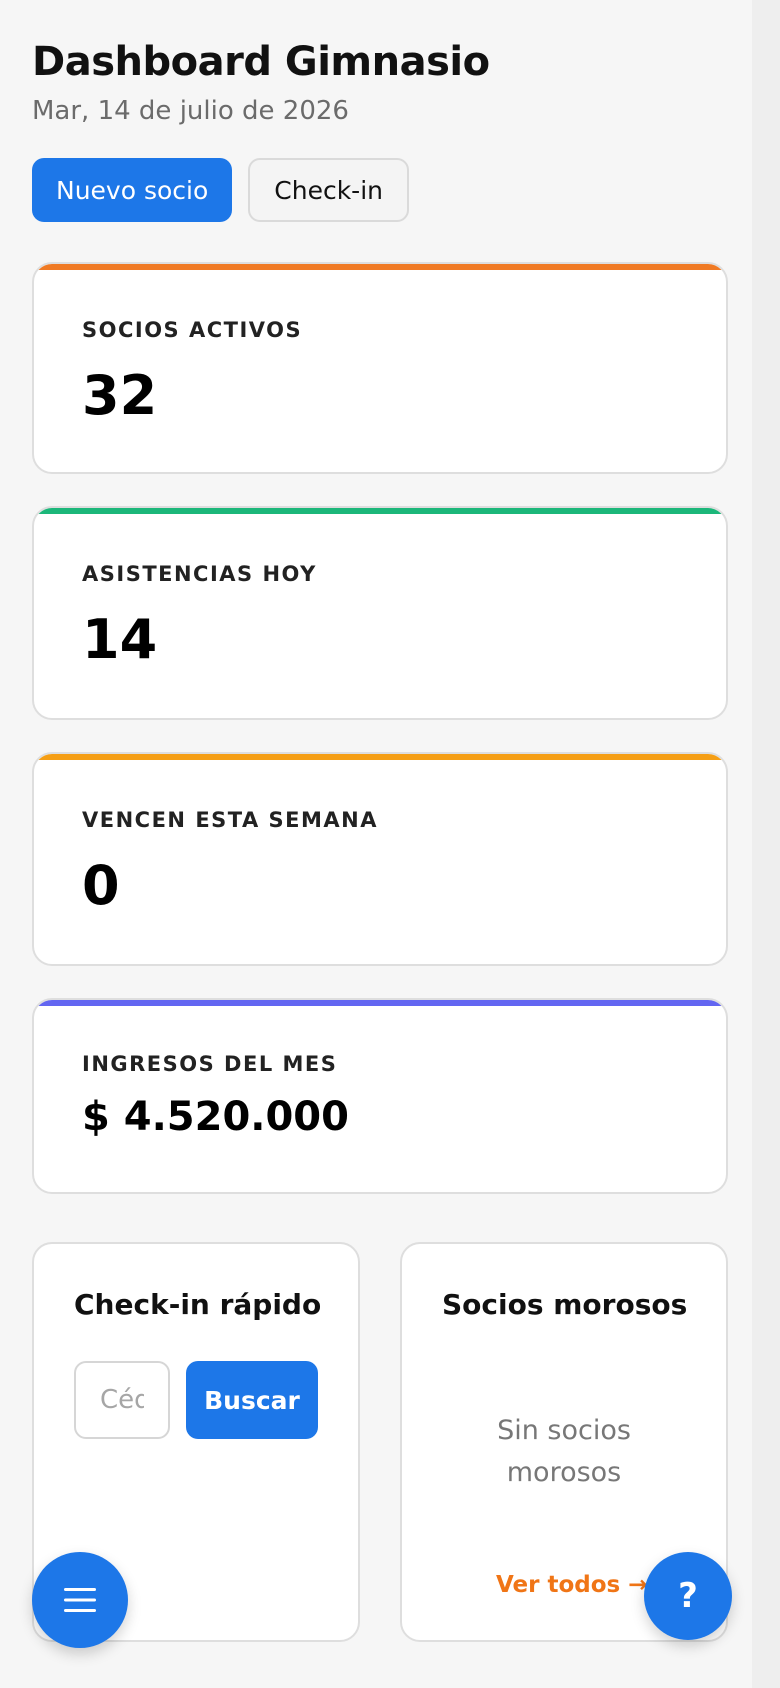 This screenshot has width=780, height=1688. I want to click on stat-card-expiring-week: VENCEN ESTA SEMANA 0, so click(380, 859).